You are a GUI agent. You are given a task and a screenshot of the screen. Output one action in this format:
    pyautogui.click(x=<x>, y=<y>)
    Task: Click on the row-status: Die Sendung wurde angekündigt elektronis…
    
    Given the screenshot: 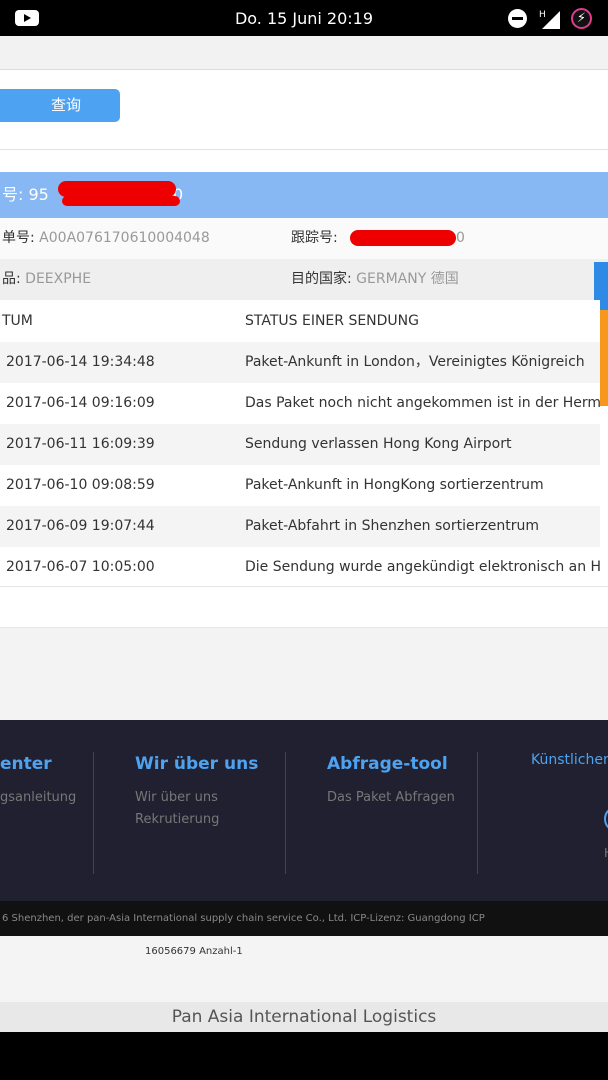 What is the action you would take?
    pyautogui.click(x=422, y=567)
    